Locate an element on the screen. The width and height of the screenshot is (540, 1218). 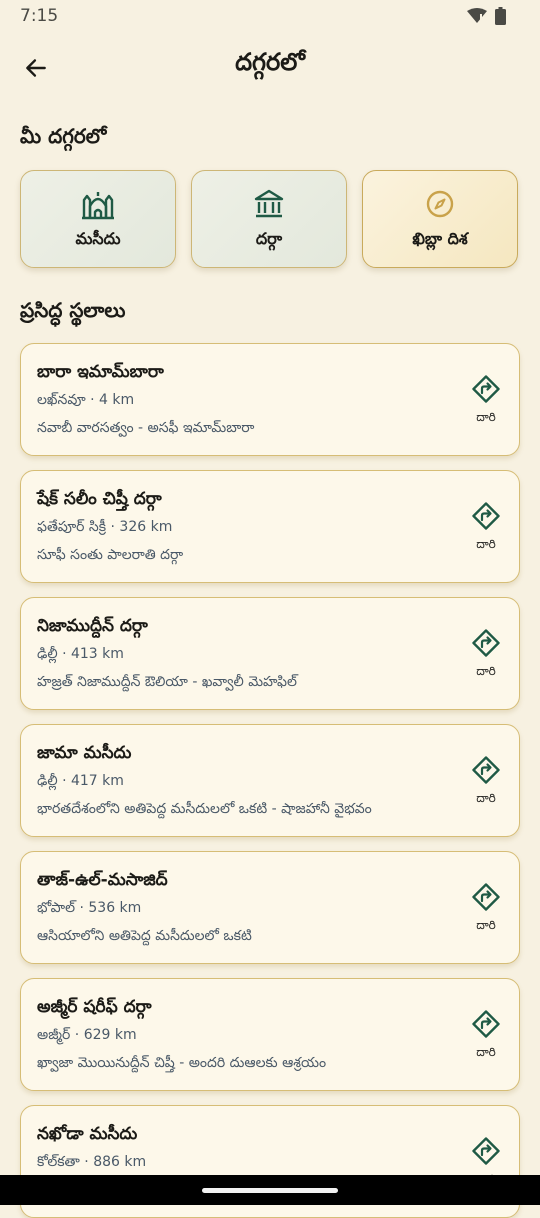
status-icons is located at coordinates (486, 18).